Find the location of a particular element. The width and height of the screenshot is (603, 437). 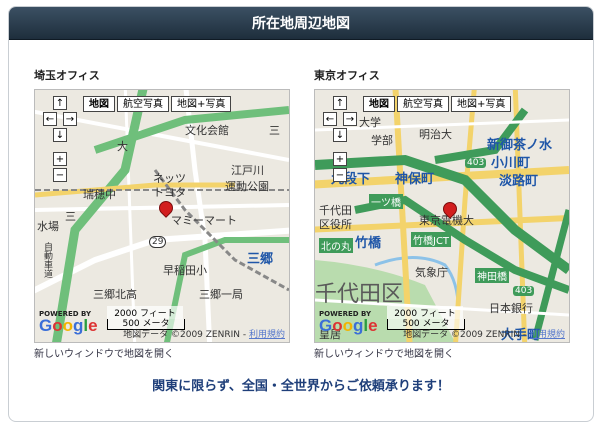

map-label: 日本銀行 is located at coordinates (511, 308).